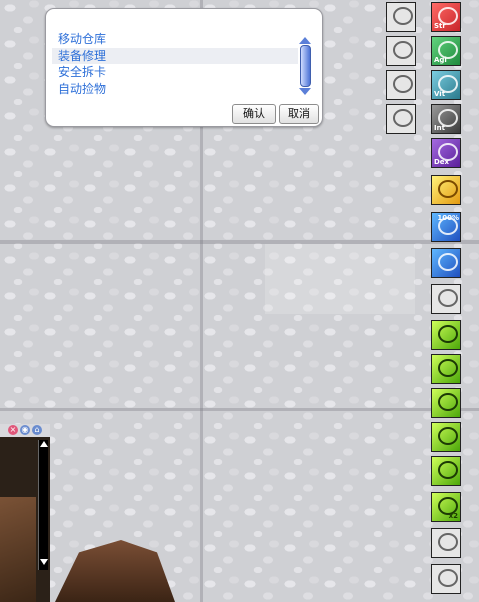 This screenshot has height=602, width=479. Describe the element at coordinates (446, 17) in the screenshot. I see `buff-str: Str` at that location.